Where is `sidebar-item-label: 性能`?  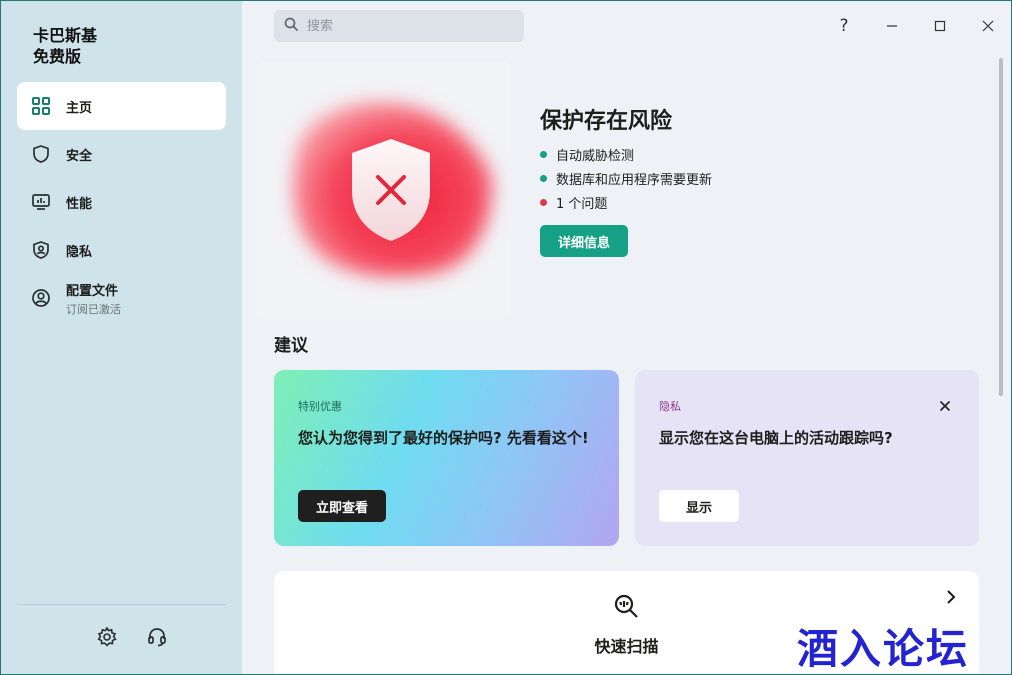
sidebar-item-label: 性能 is located at coordinates (79, 204).